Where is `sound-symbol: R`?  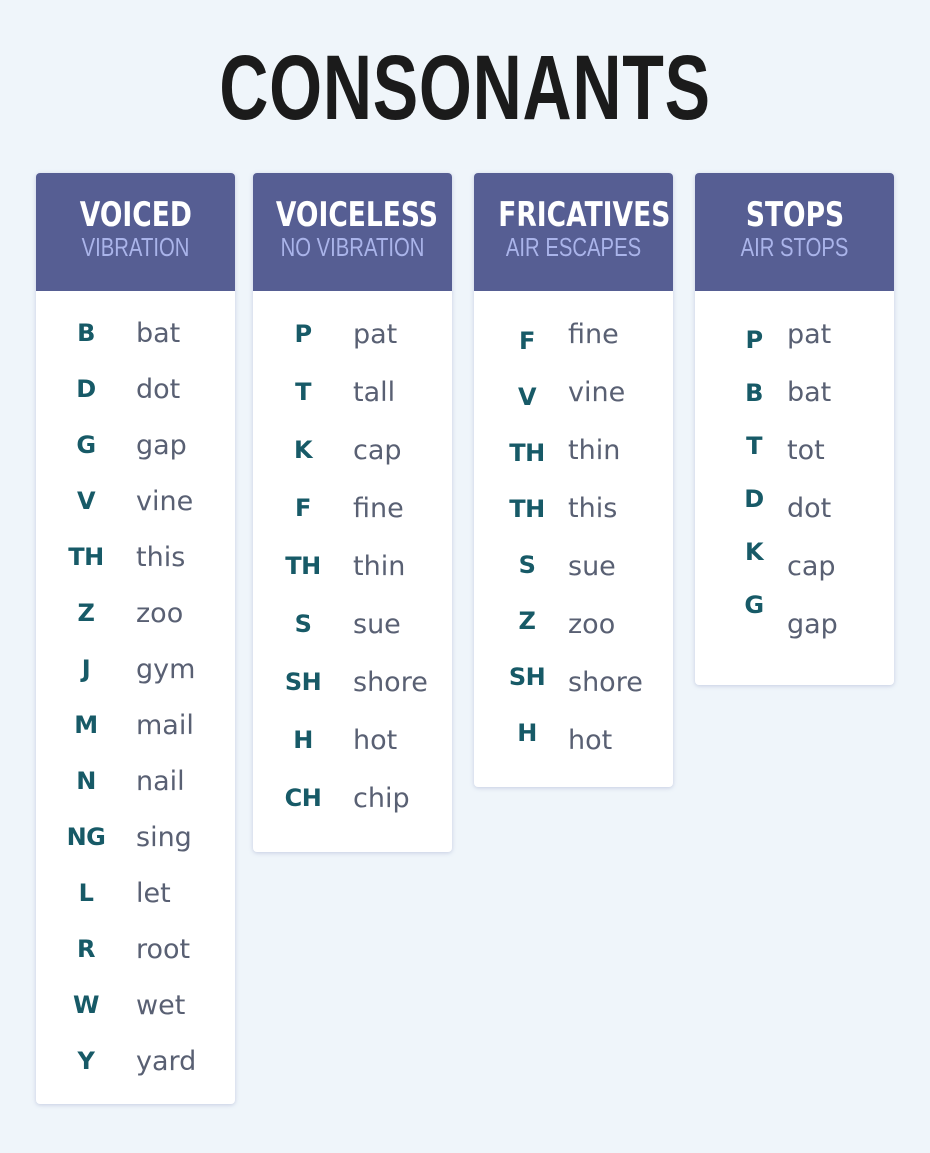 sound-symbol: R is located at coordinates (86, 949).